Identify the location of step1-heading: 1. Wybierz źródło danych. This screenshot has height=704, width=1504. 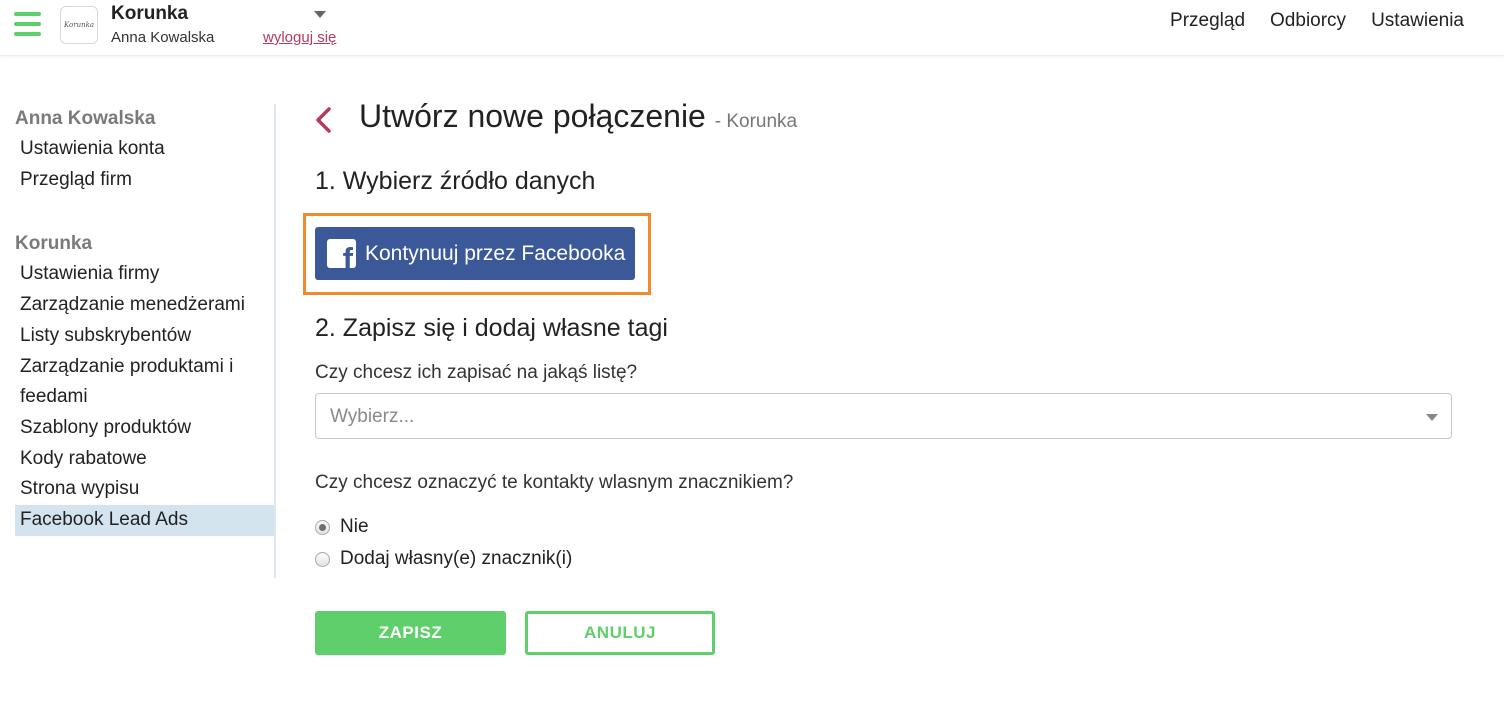
(455, 181).